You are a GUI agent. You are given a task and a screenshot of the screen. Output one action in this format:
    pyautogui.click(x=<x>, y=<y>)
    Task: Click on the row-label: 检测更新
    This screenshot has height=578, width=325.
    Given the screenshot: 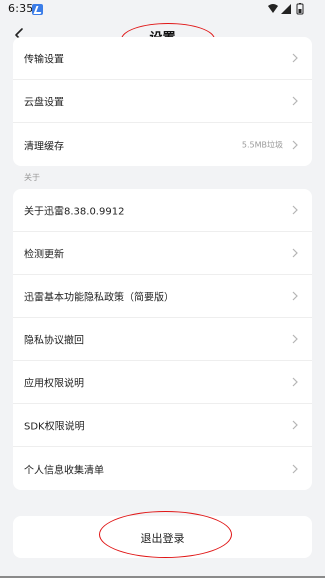 What is the action you would take?
    pyautogui.click(x=44, y=255)
    